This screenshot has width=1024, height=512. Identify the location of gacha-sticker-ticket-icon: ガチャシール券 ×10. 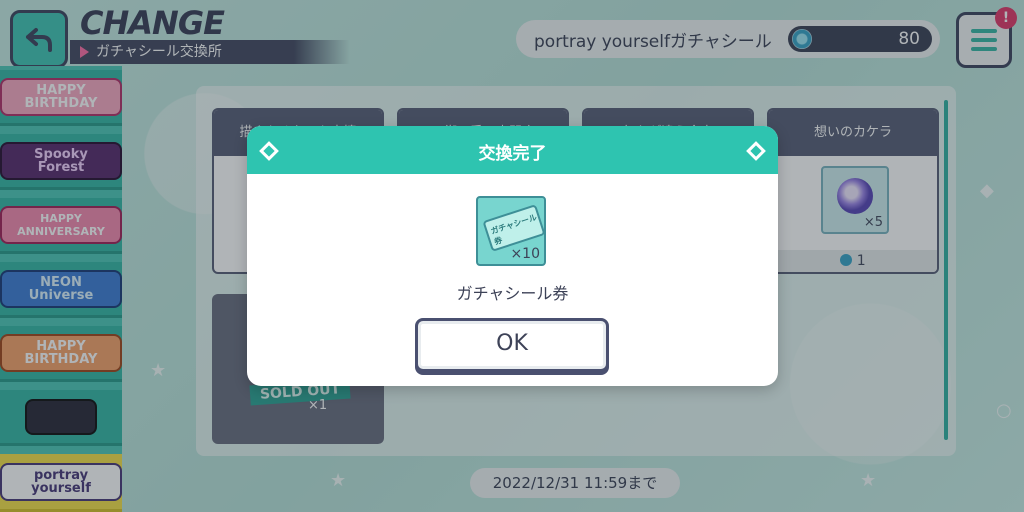
(511, 231).